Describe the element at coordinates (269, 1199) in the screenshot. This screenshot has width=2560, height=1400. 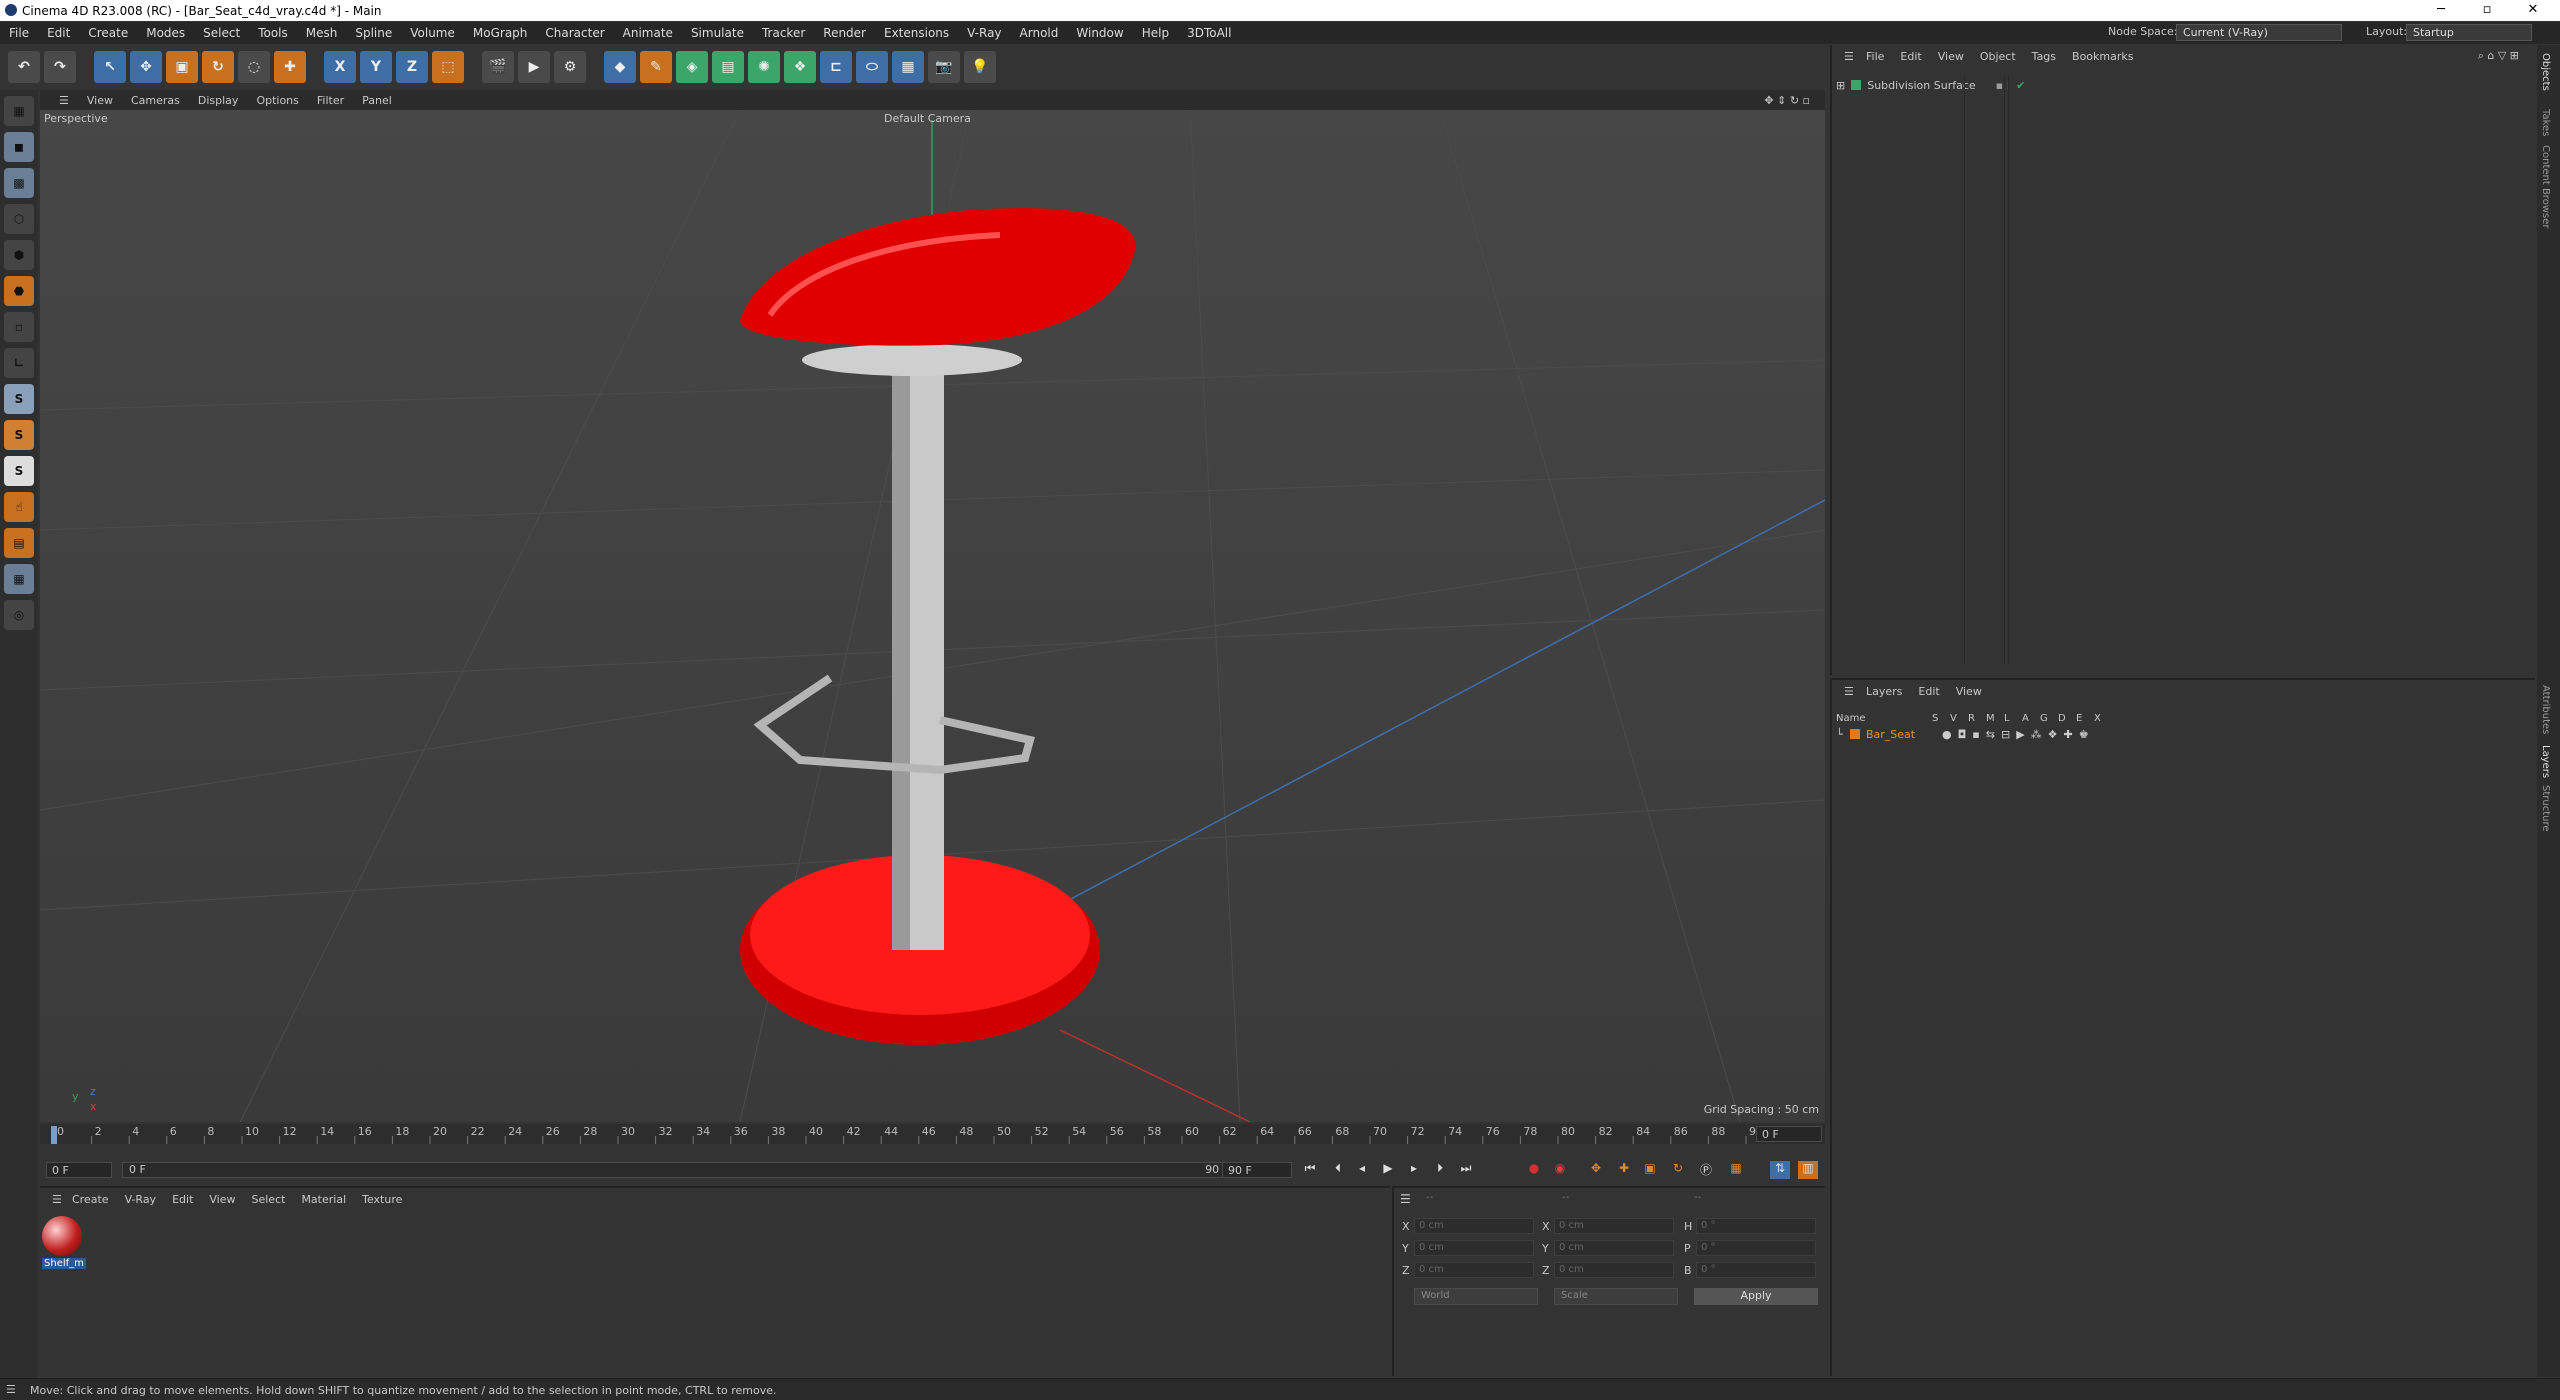
I see `material-menu-select: Select` at that location.